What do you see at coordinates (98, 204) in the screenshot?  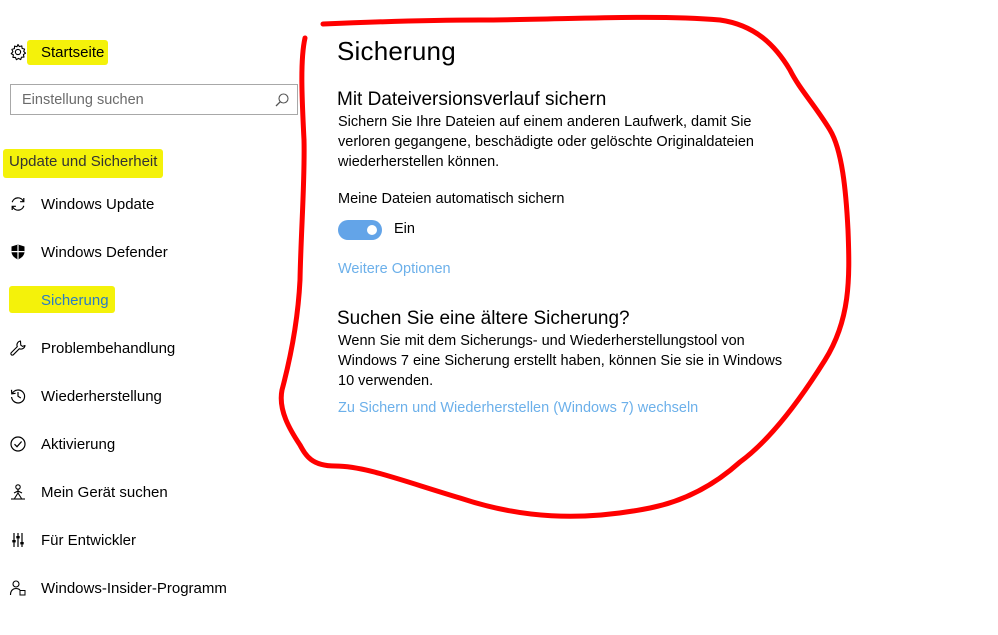 I see `sidebar-item-label: Windows Update` at bounding box center [98, 204].